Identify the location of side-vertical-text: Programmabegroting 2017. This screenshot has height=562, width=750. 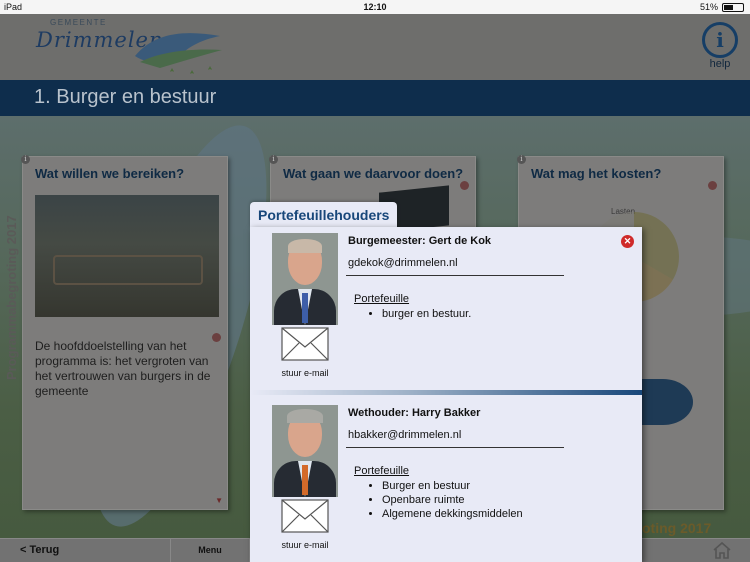
(12, 280).